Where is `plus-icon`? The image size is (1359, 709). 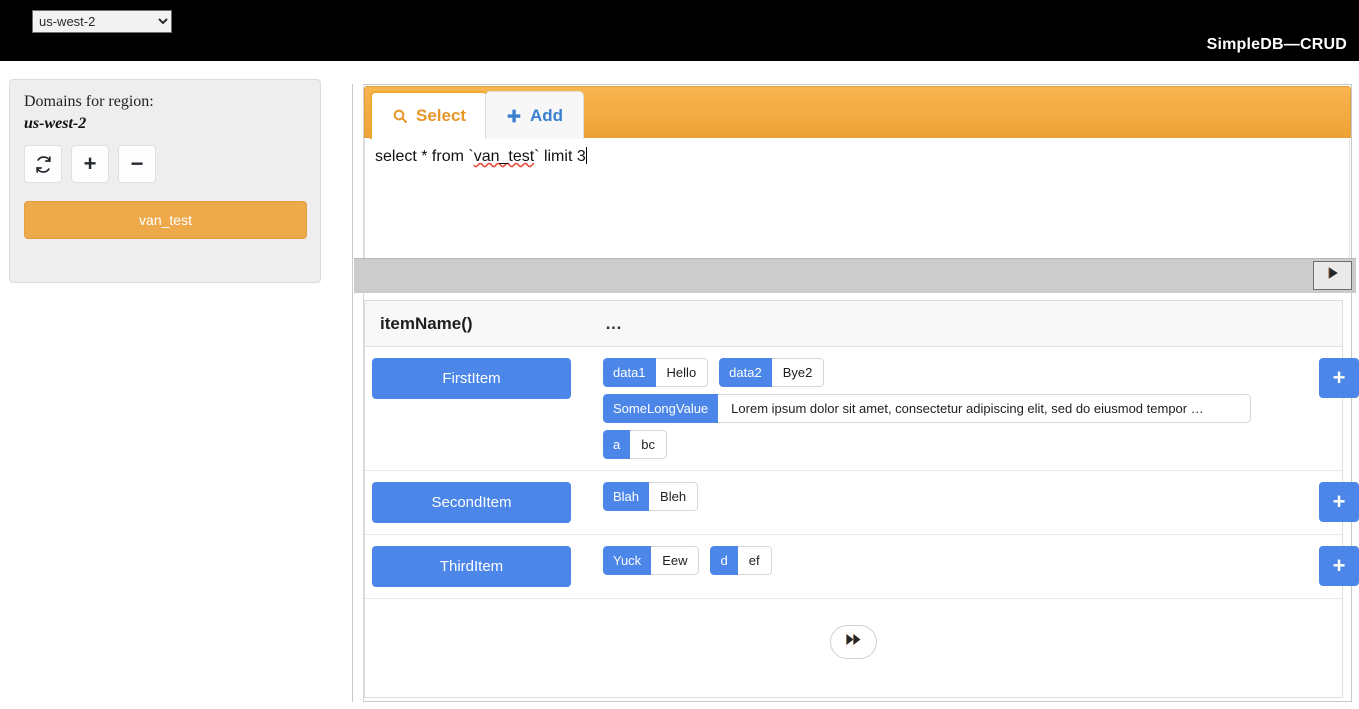 plus-icon is located at coordinates (514, 116).